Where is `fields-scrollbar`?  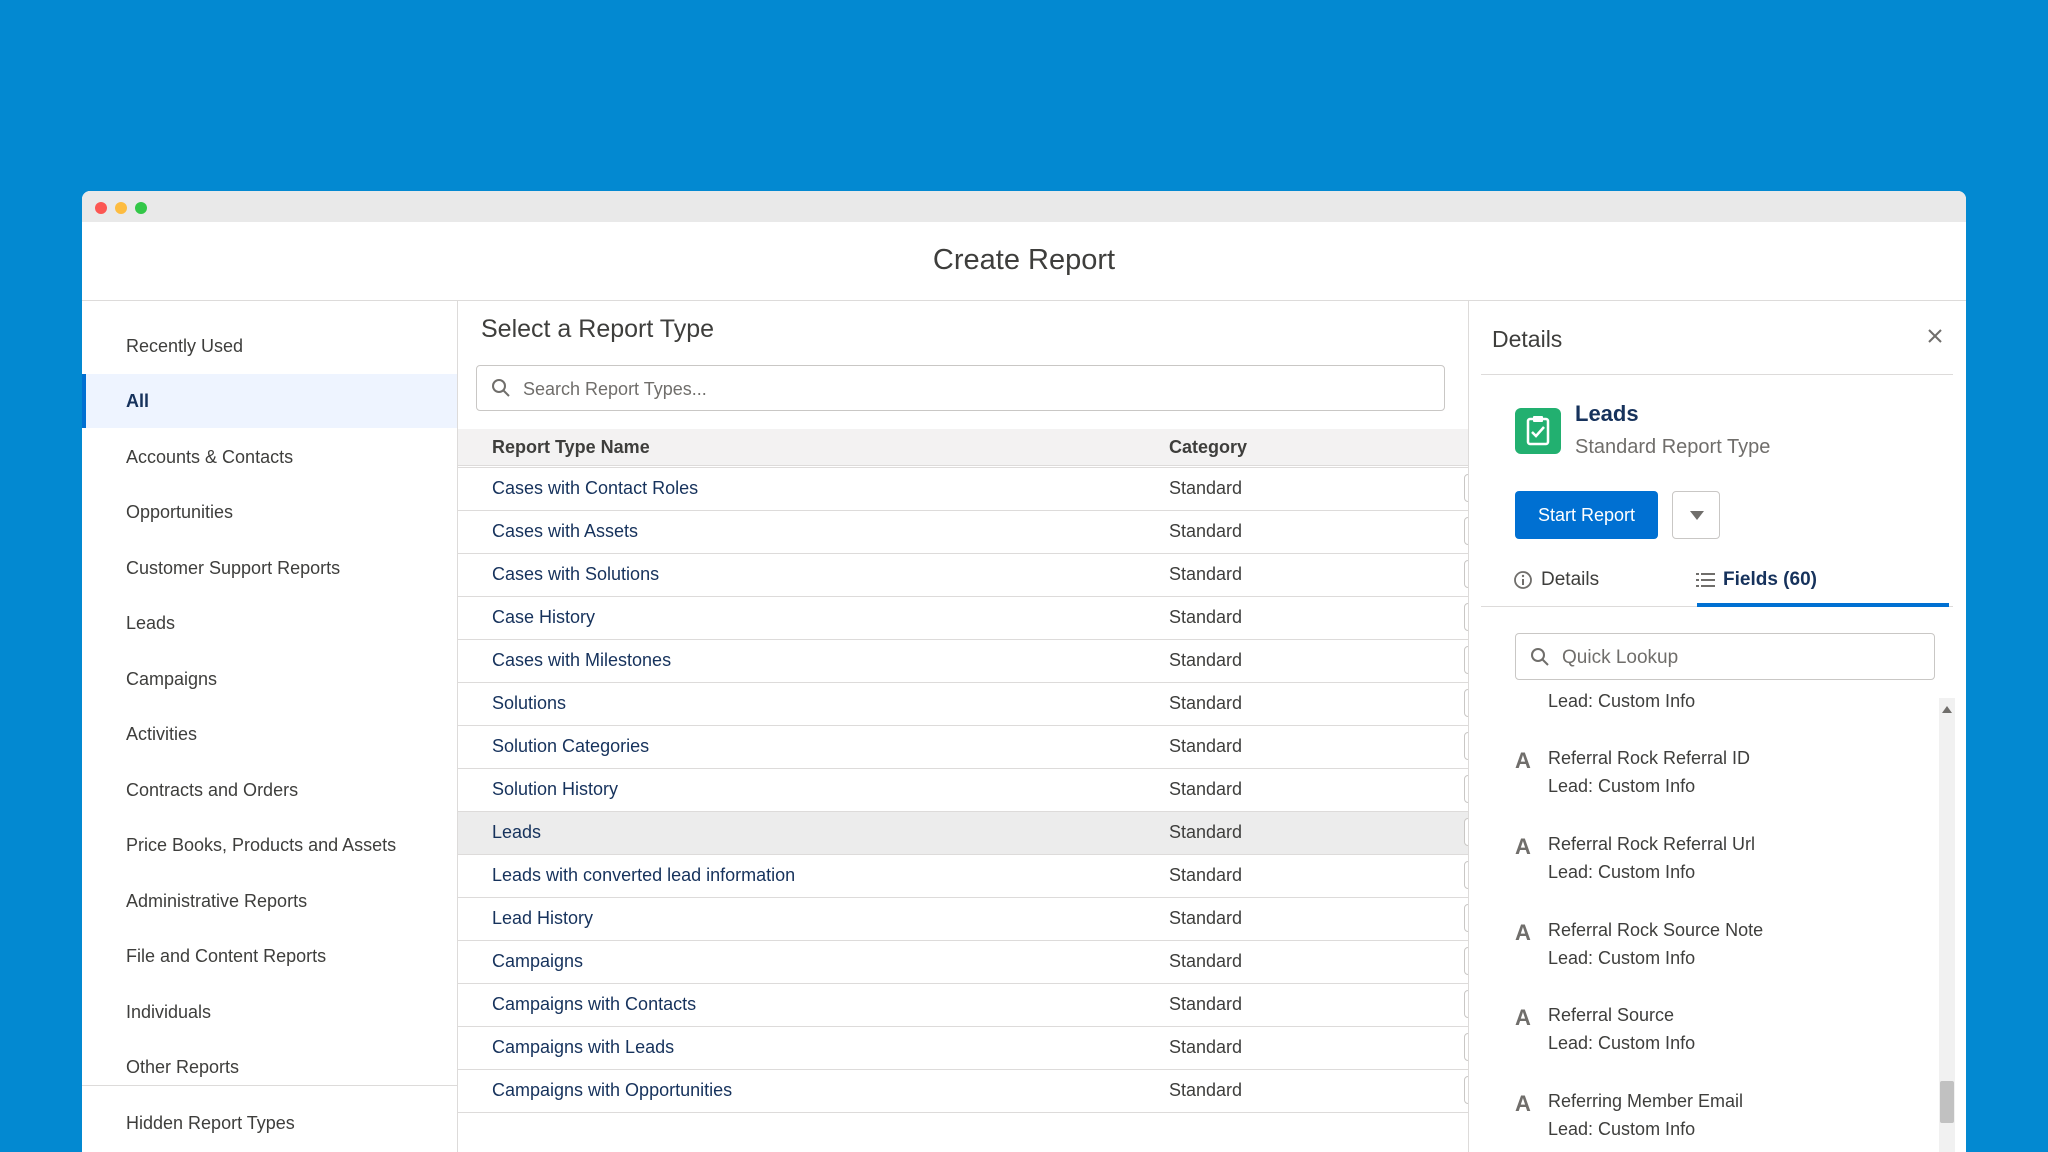
fields-scrollbar is located at coordinates (1947, 925).